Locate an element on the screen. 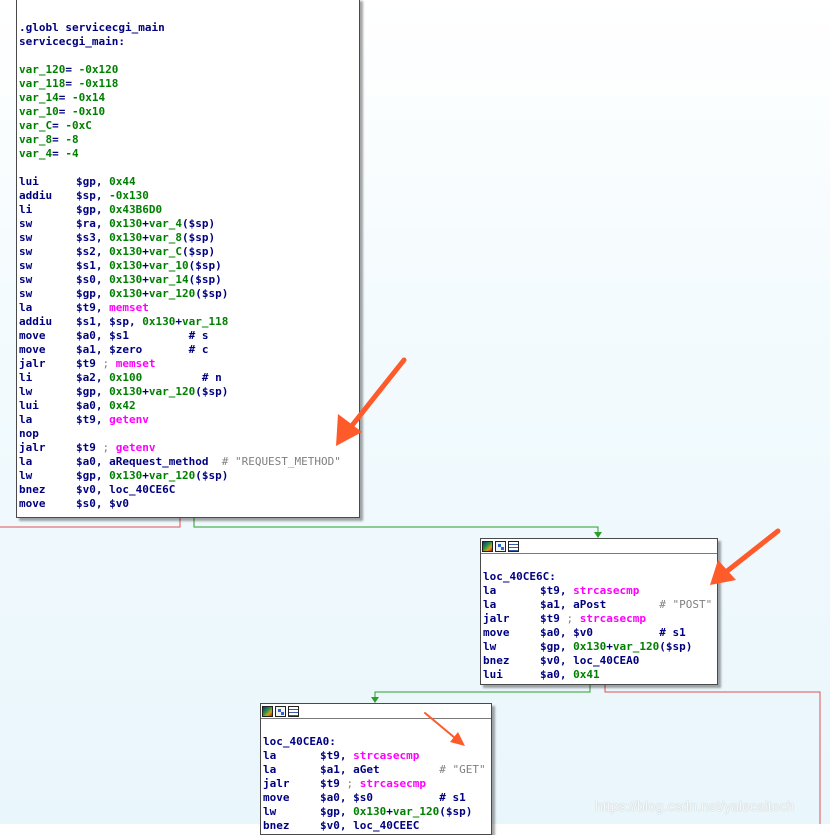  watermark: https://blog.csdn.net/yalecaltech is located at coordinates (695, 806).